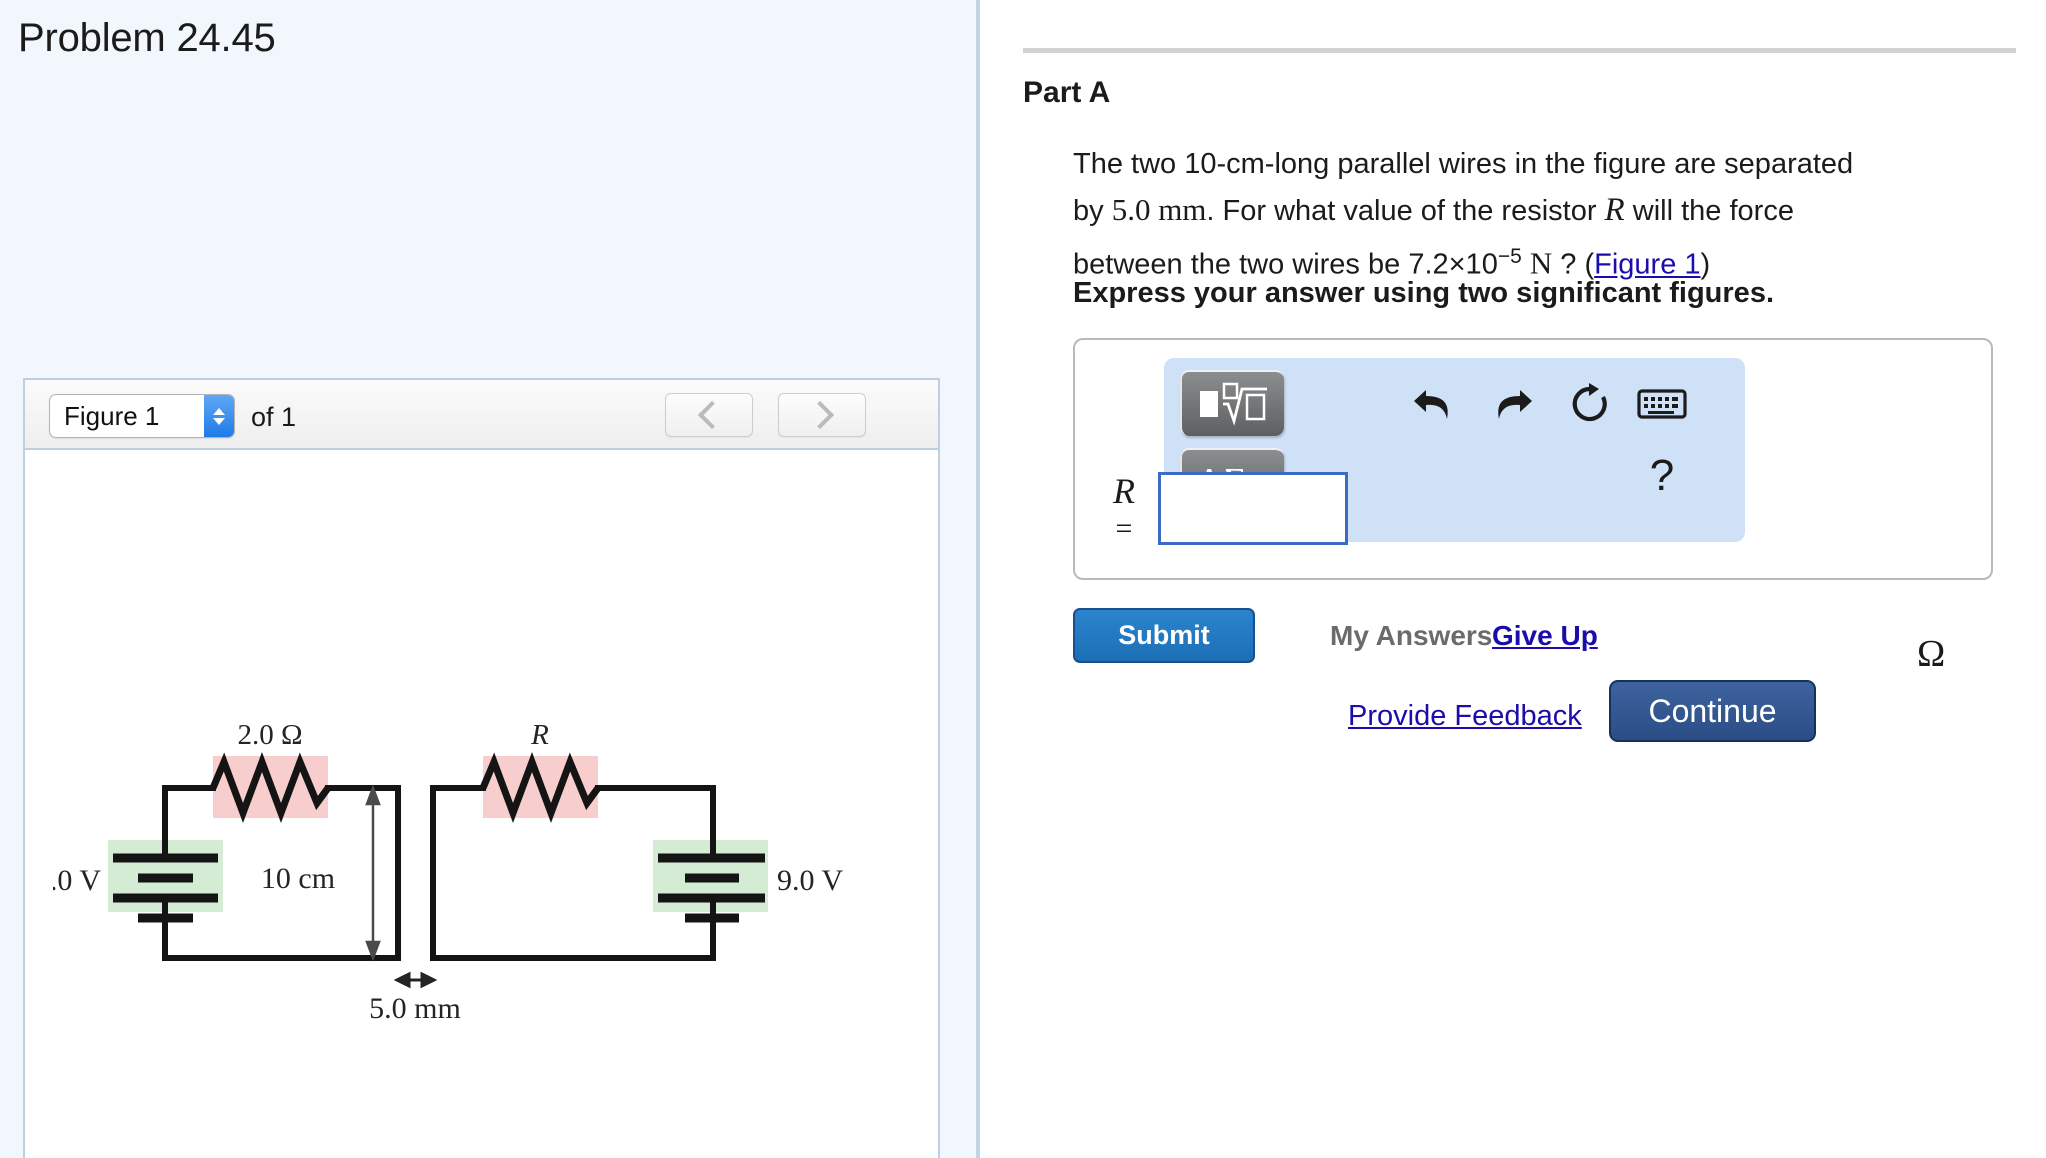 The image size is (2046, 1158). I want to click on redo-glyph-icon, so click(1515, 404).